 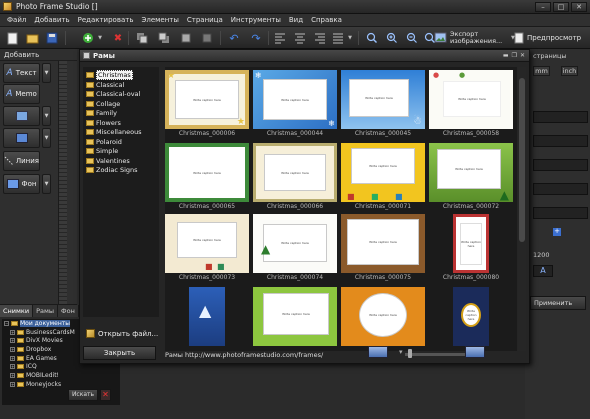 What do you see at coordinates (471, 105) in the screenshot?
I see `frame-thumbnail: Write caption here ● ● Christmas_000058` at bounding box center [471, 105].